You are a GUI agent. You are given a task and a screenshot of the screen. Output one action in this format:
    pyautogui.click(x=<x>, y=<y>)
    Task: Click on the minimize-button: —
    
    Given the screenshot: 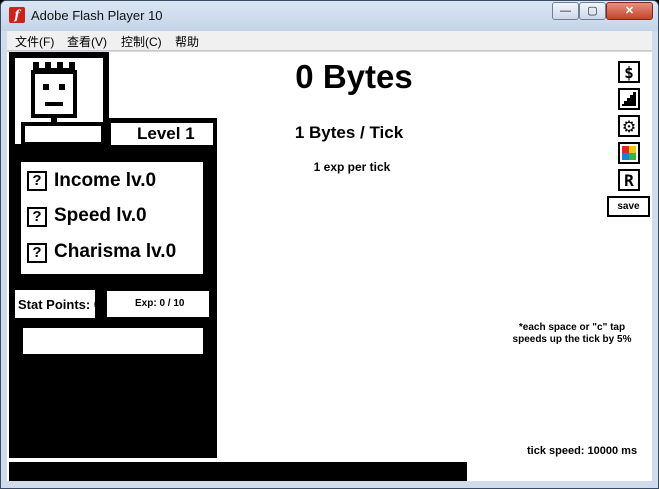 What is the action you would take?
    pyautogui.click(x=565, y=11)
    